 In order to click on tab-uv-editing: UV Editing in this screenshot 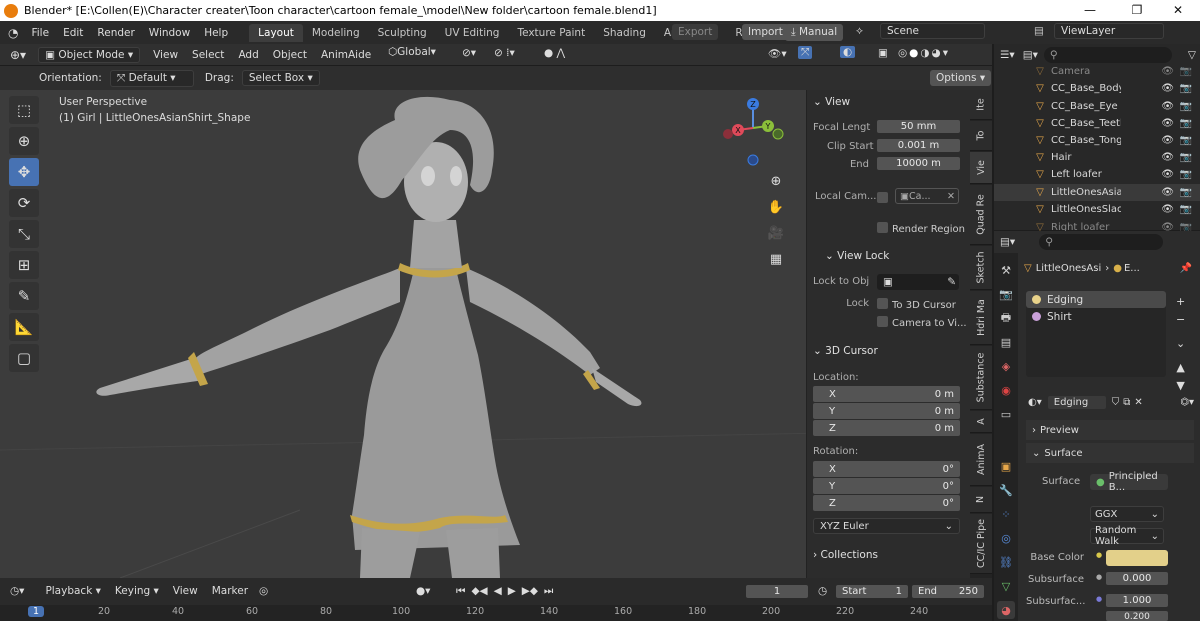, I will do `click(472, 33)`.